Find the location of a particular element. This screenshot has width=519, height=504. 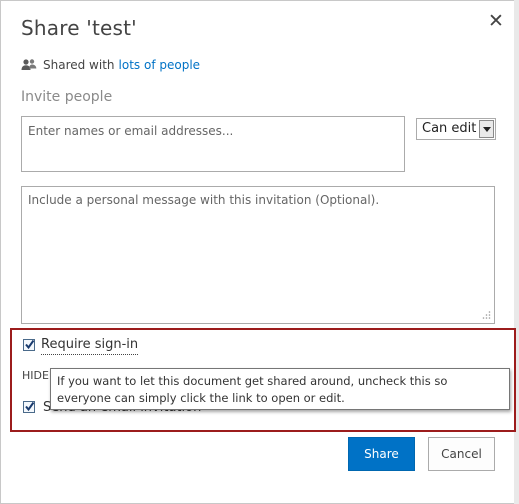

require-signin-checkbox is located at coordinates (29, 345).